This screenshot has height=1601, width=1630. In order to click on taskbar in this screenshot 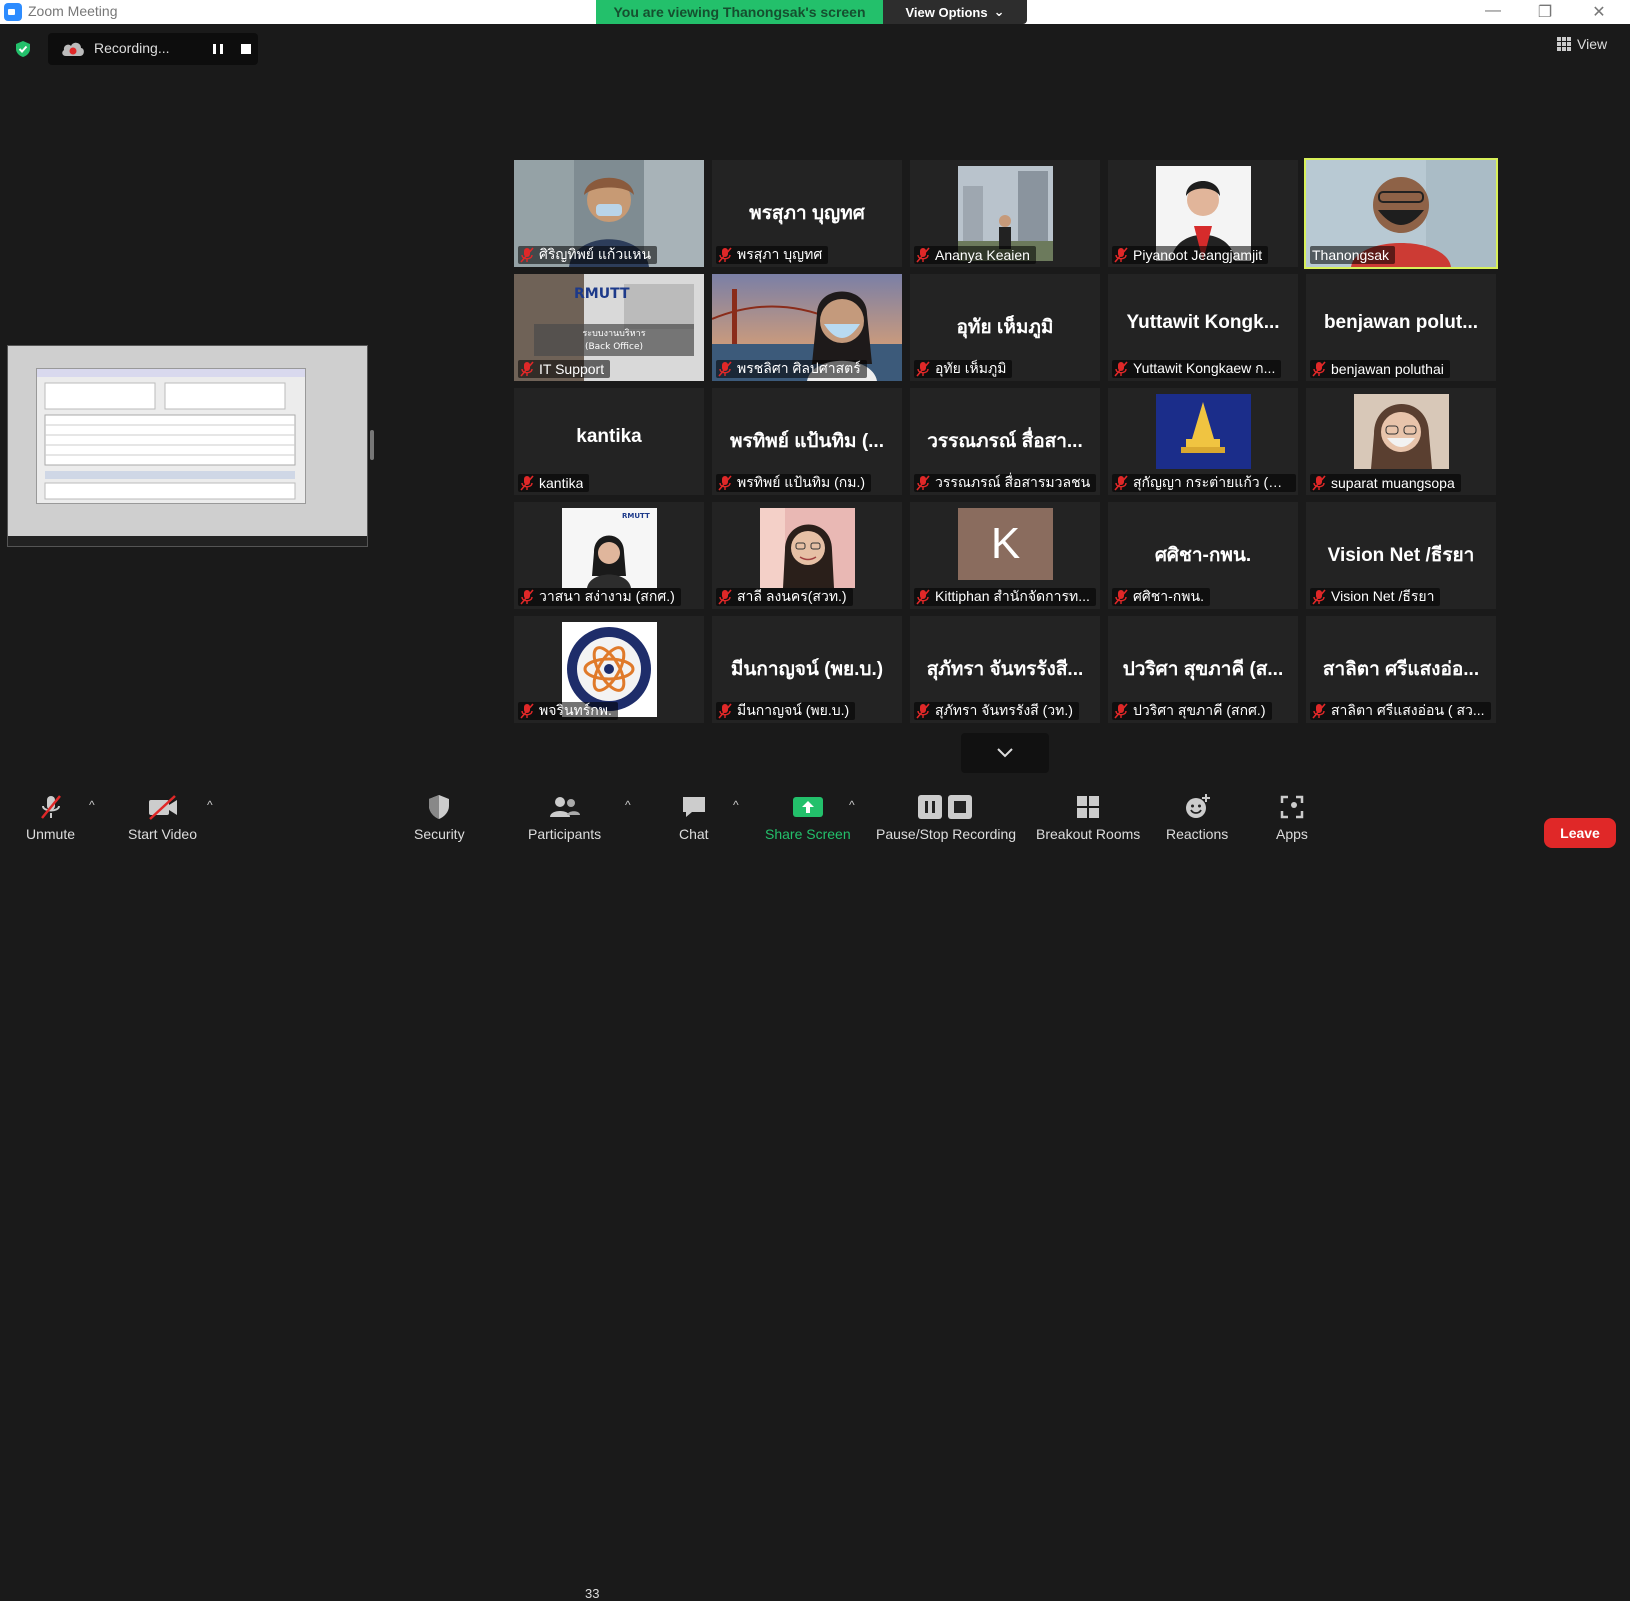, I will do `click(187, 541)`.